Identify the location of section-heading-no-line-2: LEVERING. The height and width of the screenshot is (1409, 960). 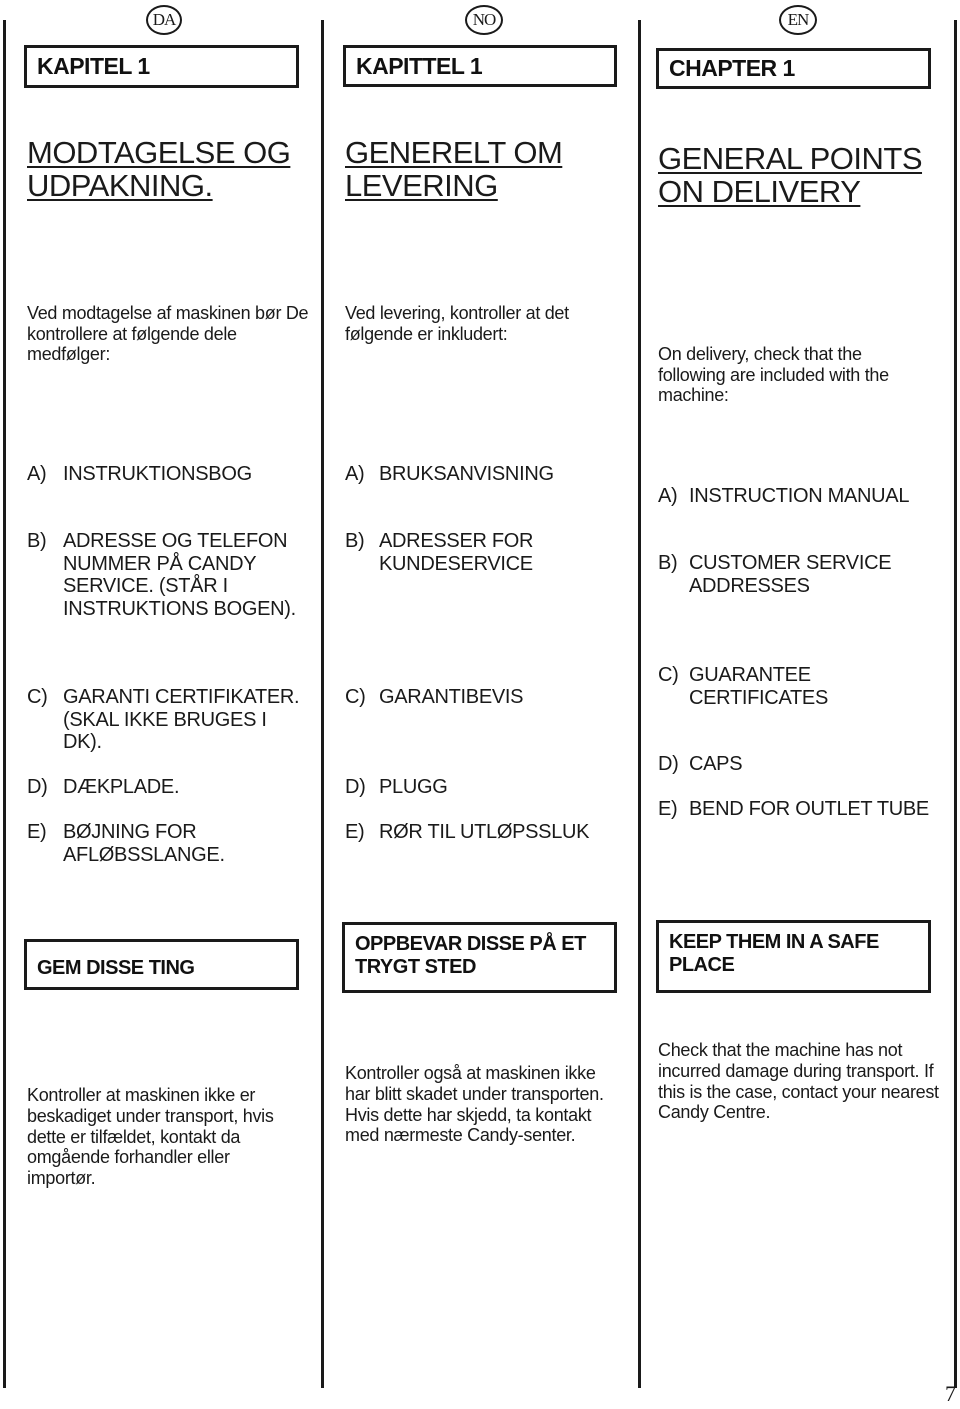
(421, 185).